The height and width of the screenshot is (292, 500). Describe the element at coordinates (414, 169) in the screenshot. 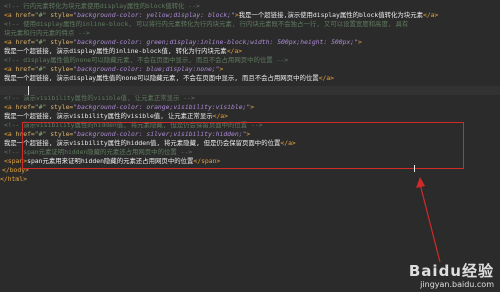

I see `i-beam-cursor-icon: I` at that location.